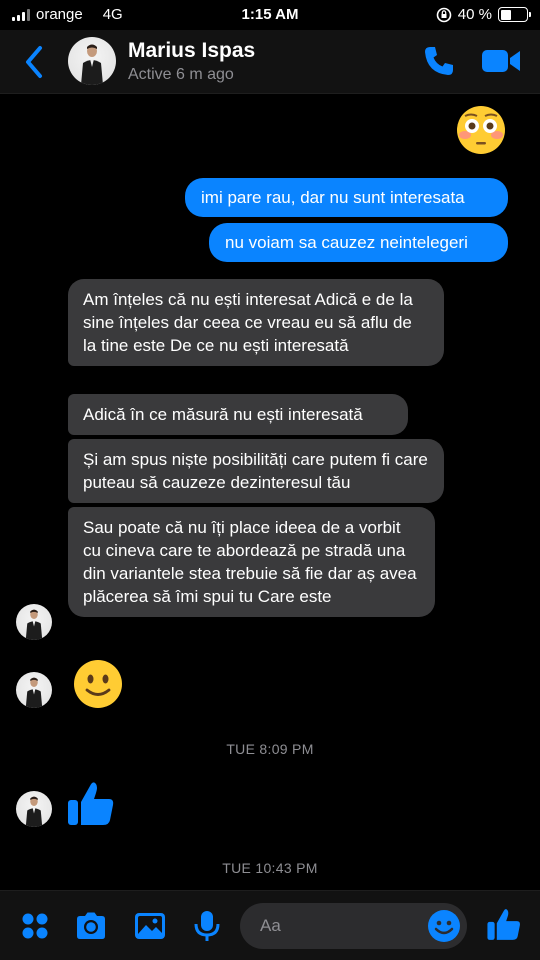 The width and height of the screenshot is (540, 960). What do you see at coordinates (150, 926) in the screenshot?
I see `photo-gallery-icon` at bounding box center [150, 926].